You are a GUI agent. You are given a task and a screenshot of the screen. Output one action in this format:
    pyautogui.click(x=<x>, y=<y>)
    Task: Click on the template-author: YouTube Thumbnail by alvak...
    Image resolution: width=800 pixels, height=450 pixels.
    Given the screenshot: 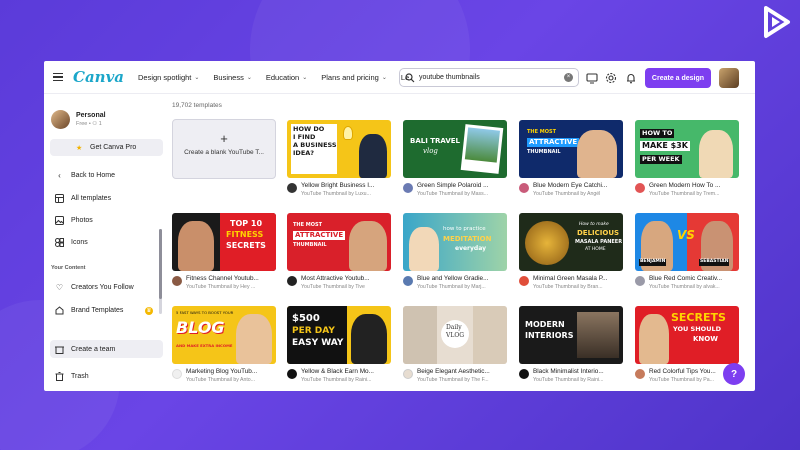 What is the action you would take?
    pyautogui.click(x=684, y=287)
    